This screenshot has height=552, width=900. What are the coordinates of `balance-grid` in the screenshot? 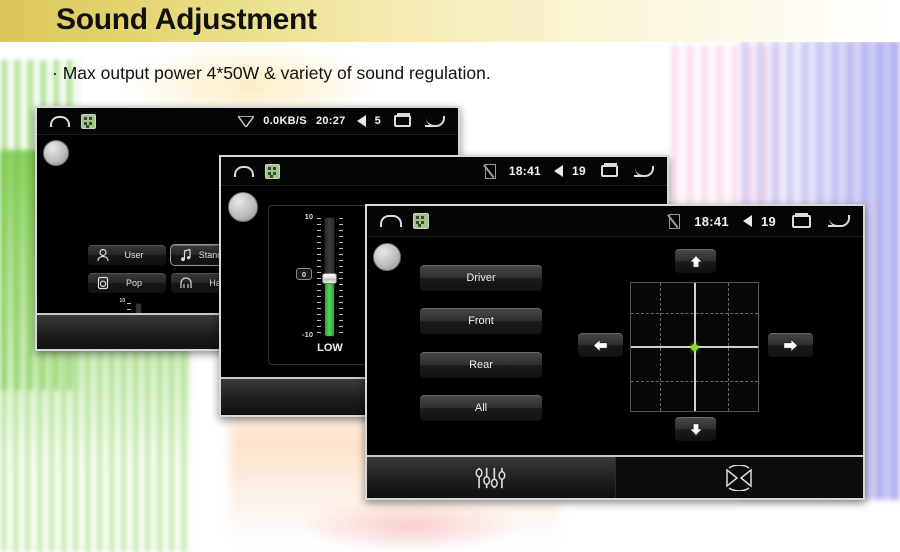 It's located at (694, 347).